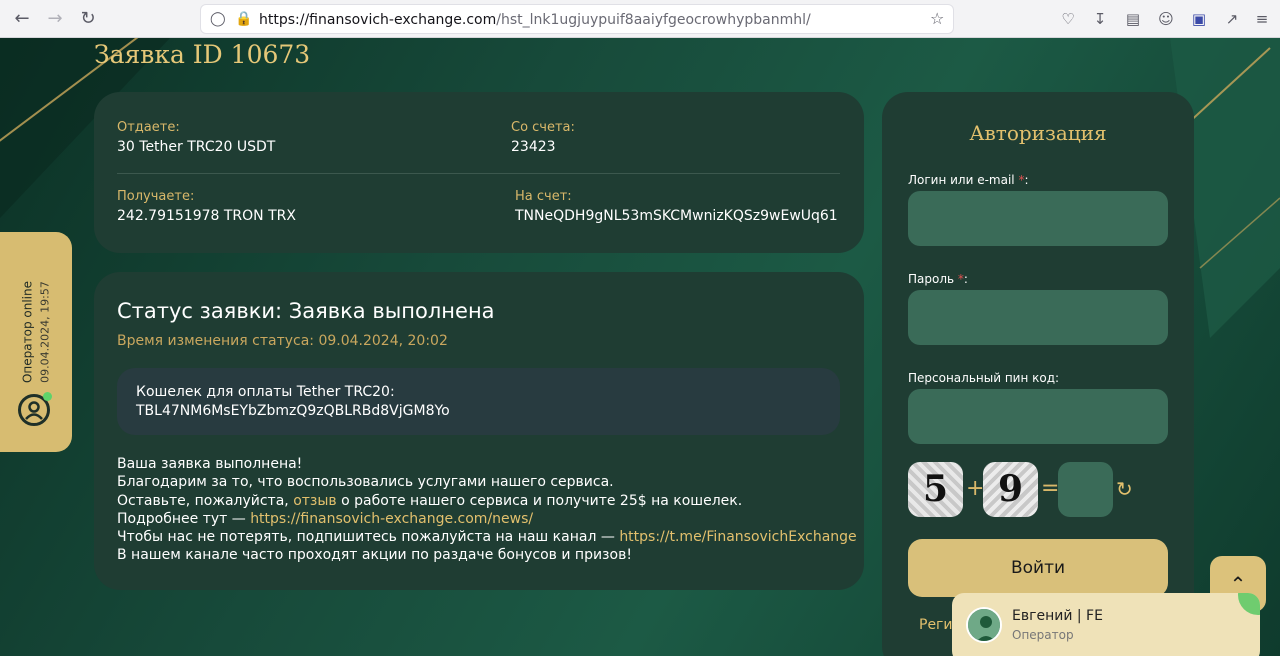 The width and height of the screenshot is (1280, 656). What do you see at coordinates (22, 19) in the screenshot?
I see `back-arrow-icon: ←` at bounding box center [22, 19].